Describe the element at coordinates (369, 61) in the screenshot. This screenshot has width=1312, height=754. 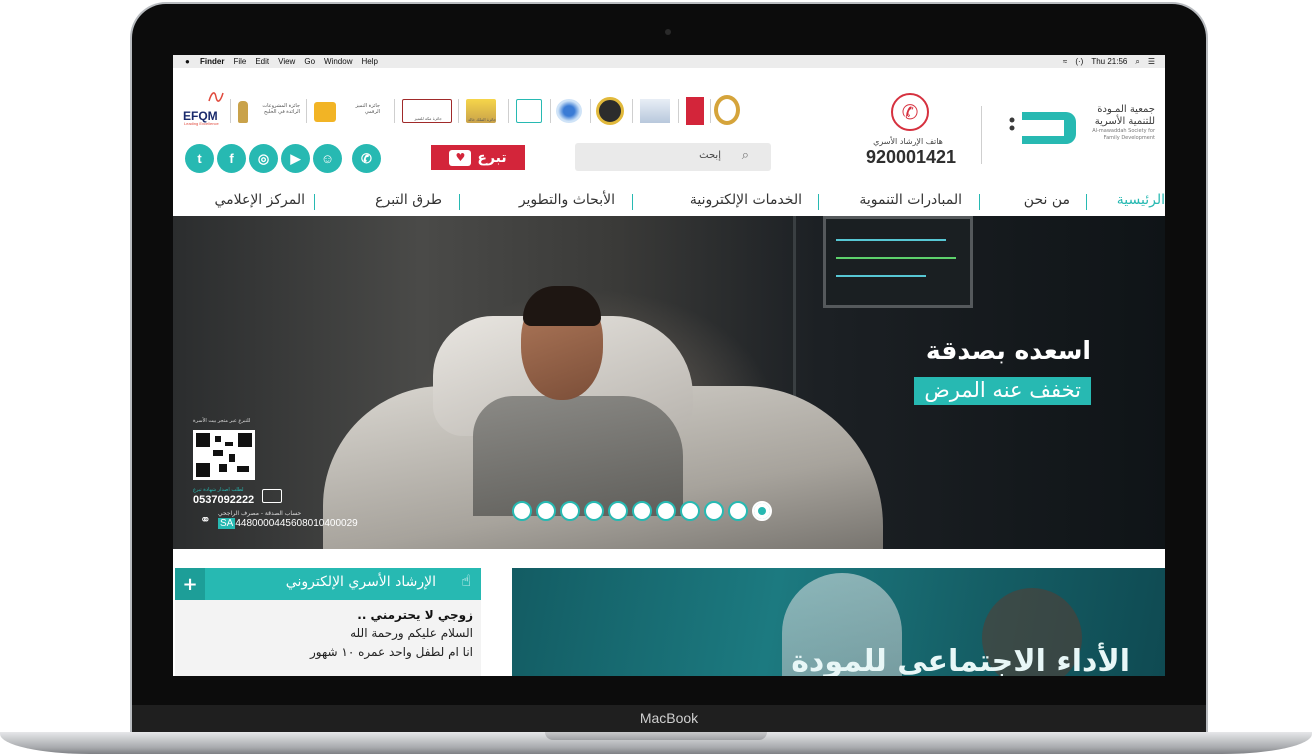
I see `menu-help: Help` at that location.